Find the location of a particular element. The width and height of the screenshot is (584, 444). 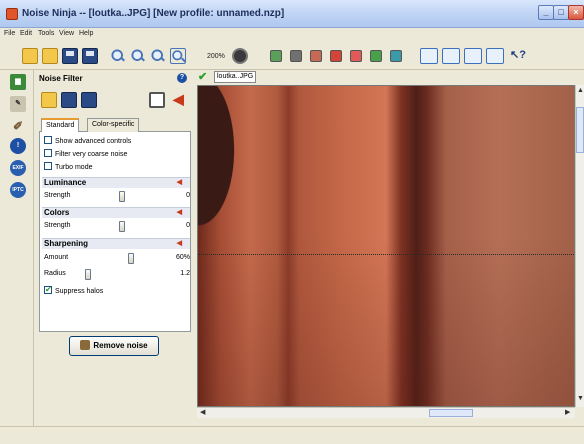

colors-reset-icon: ◀ is located at coordinates (179, 213).